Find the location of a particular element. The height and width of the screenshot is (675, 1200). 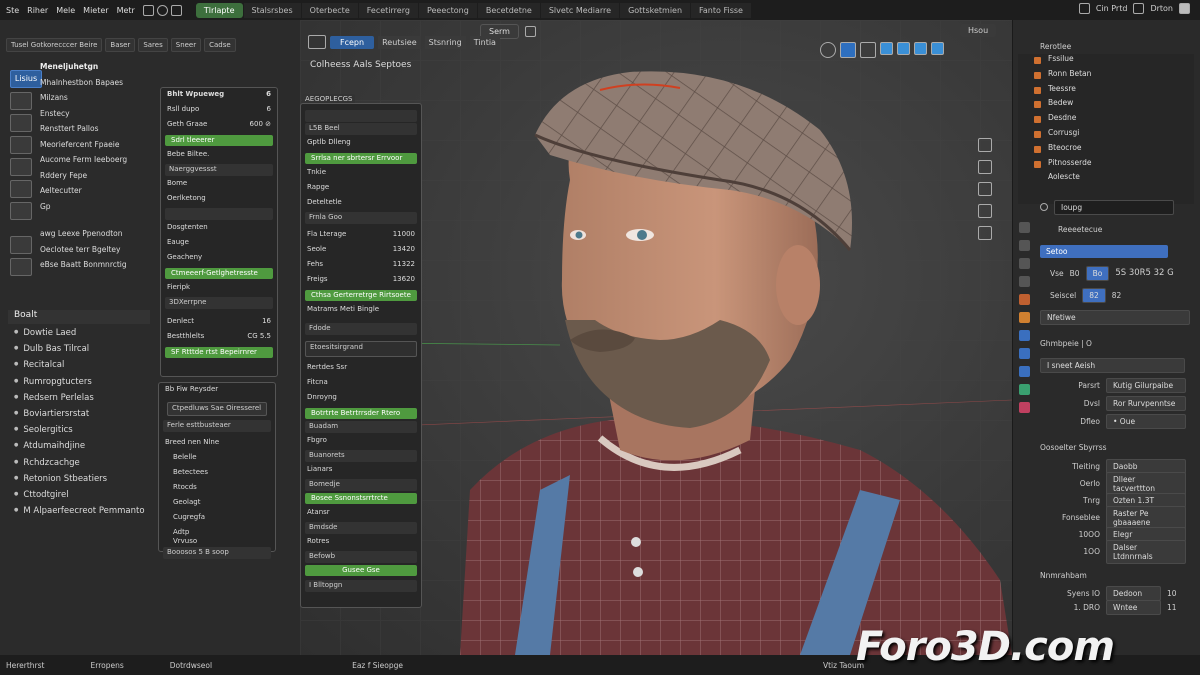

node-row: Gptlb Dlleng is located at coordinates (361, 143).